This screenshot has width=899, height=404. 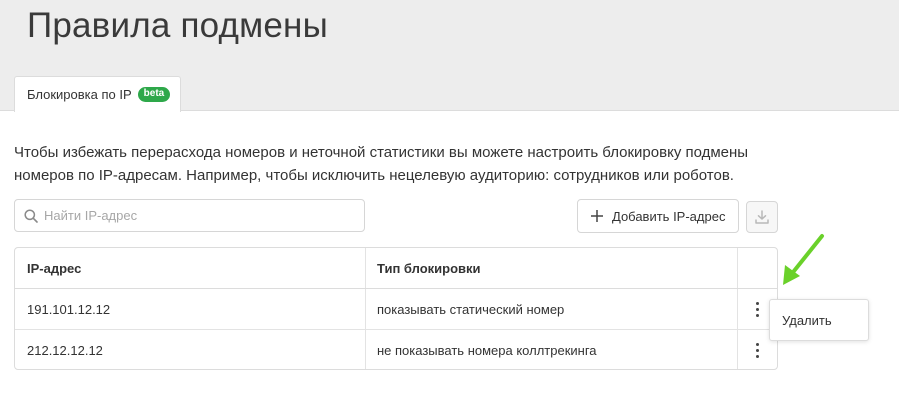 I want to click on context-menu-delete: Удалить, so click(x=819, y=320).